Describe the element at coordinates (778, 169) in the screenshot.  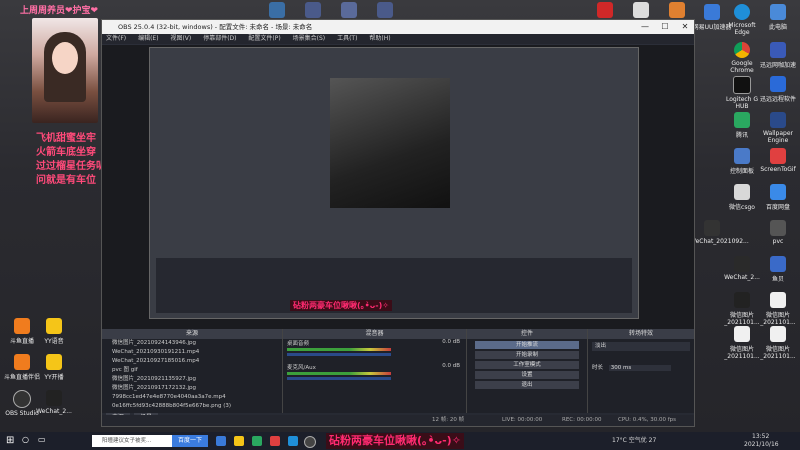
I see `desktop-icon-label: ScreenToGif` at that location.